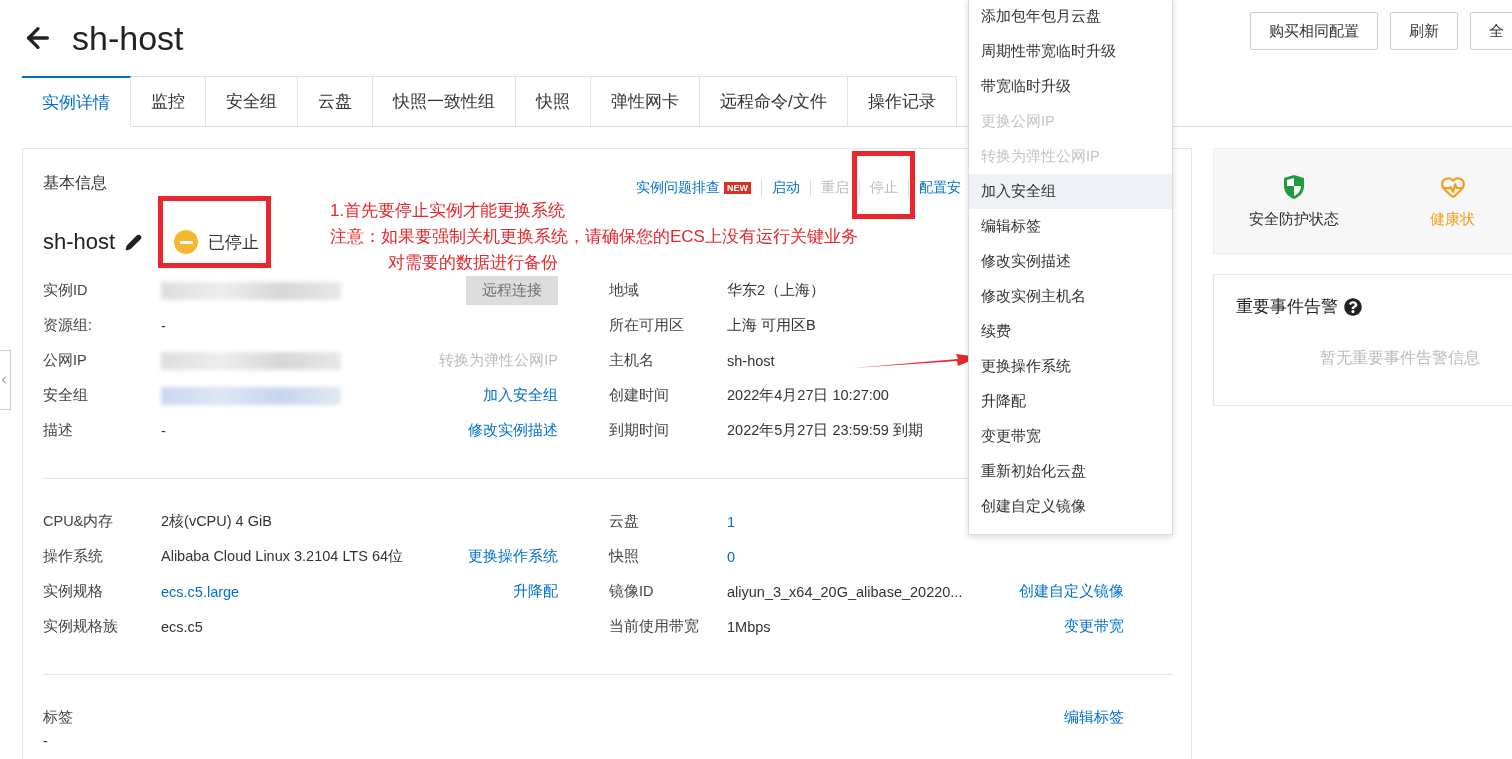 This screenshot has width=1512, height=759. What do you see at coordinates (639, 395) in the screenshot?
I see `field-label: 创建时间` at bounding box center [639, 395].